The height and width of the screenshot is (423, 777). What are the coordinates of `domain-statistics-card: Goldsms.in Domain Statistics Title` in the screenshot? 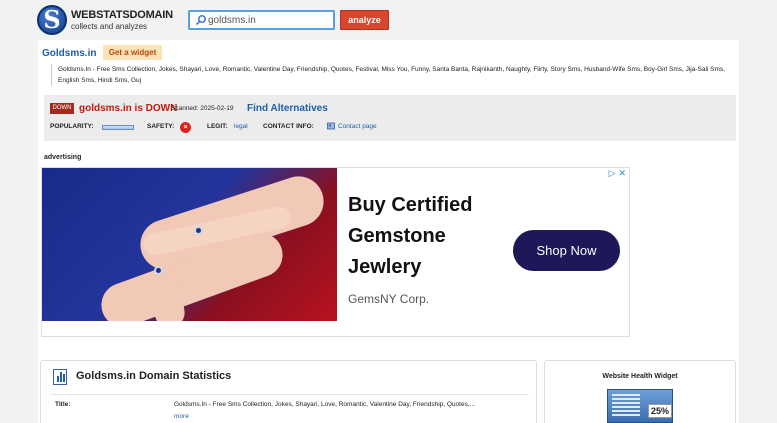 It's located at (288, 391).